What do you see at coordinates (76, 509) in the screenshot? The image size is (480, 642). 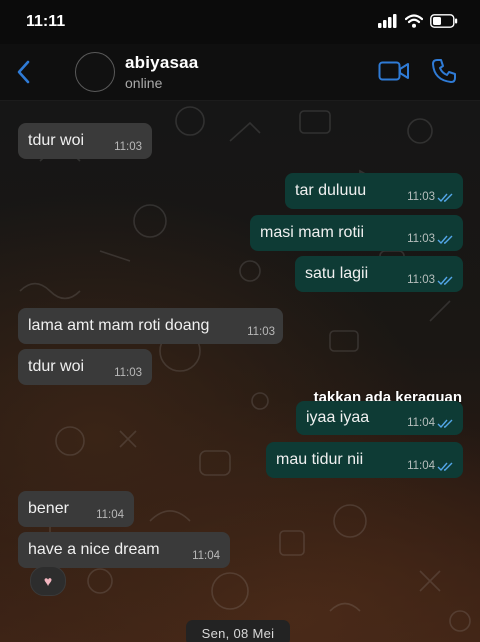 I see `message-incoming: bener 11:04` at bounding box center [76, 509].